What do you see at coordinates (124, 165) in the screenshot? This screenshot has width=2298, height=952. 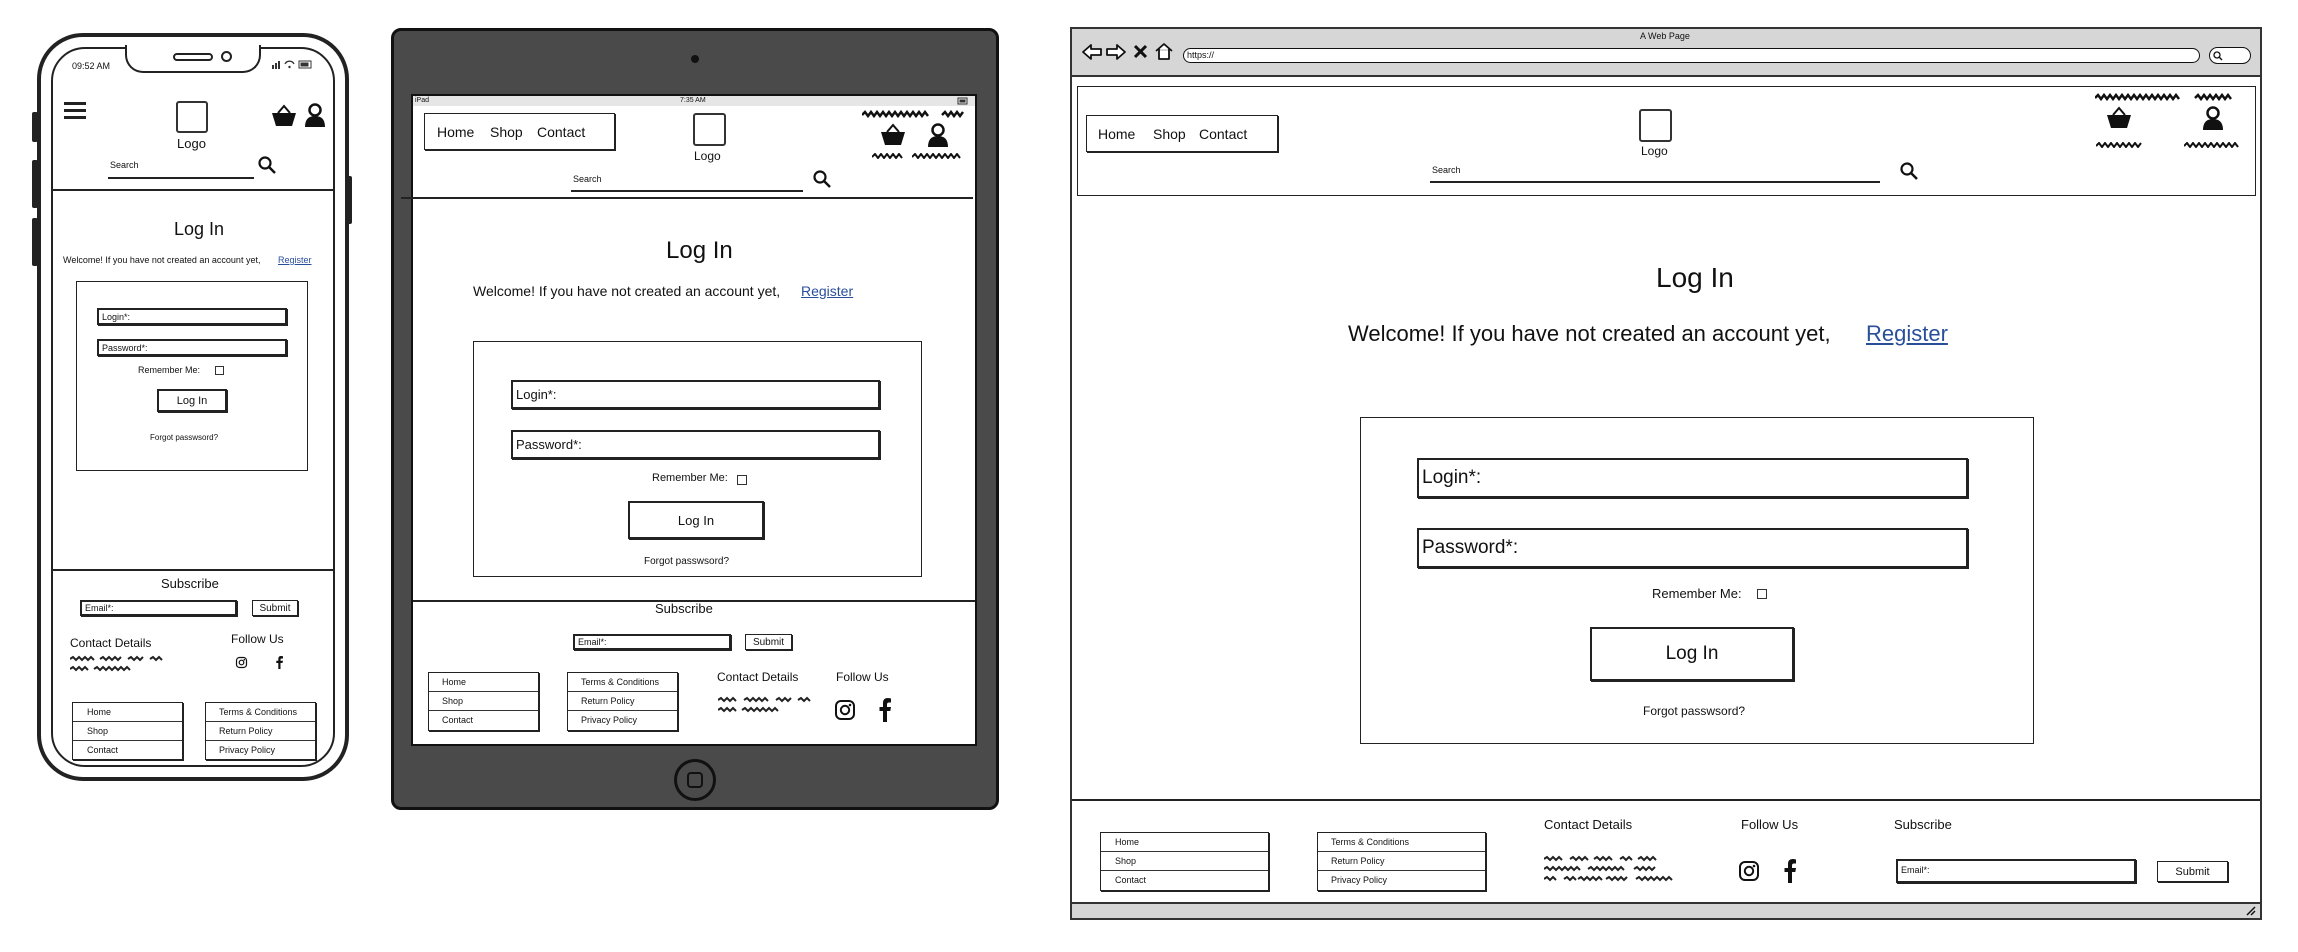 I see `phone-search-input: Search` at bounding box center [124, 165].